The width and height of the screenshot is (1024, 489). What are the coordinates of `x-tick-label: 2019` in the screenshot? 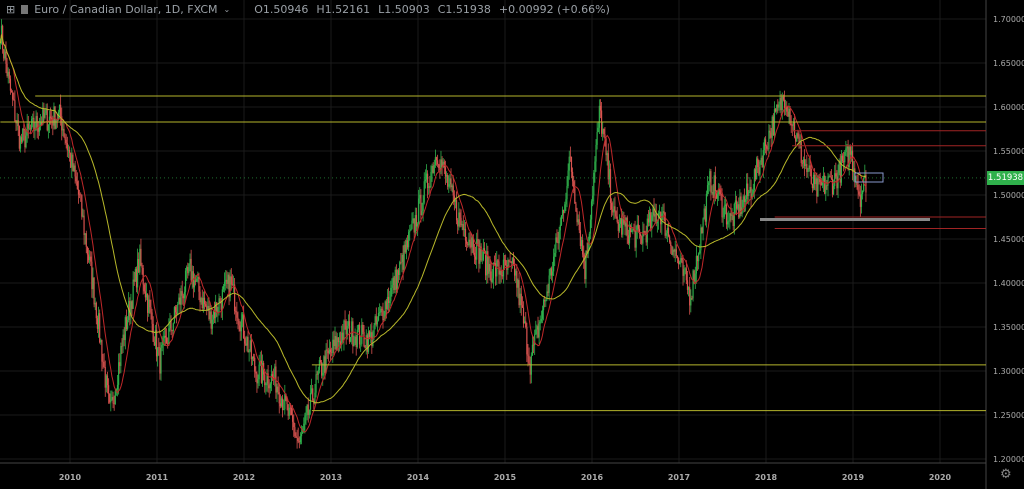 It's located at (853, 477).